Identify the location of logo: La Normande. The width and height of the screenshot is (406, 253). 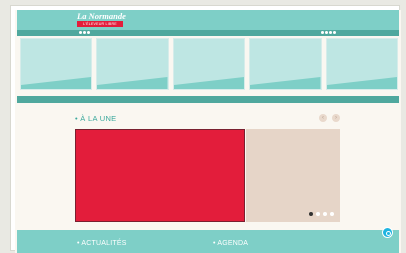
(101, 16).